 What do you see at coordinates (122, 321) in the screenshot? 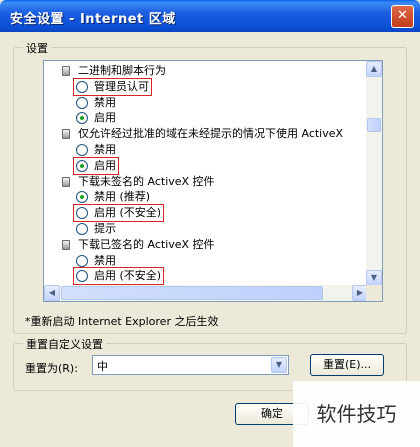
I see `restart-note: *重新启动 Internet Explorer 之后生效` at bounding box center [122, 321].